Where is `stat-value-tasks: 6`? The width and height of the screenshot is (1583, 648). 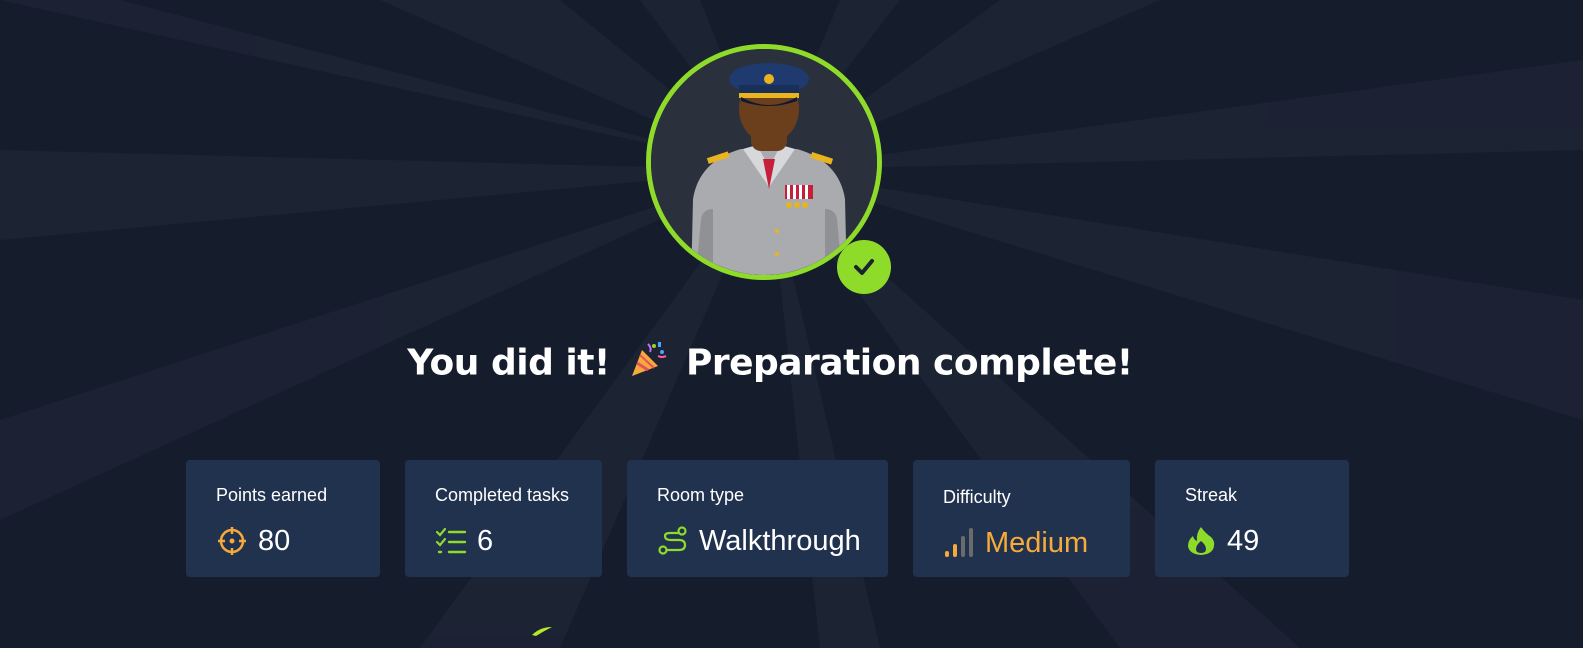 stat-value-tasks: 6 is located at coordinates (485, 541).